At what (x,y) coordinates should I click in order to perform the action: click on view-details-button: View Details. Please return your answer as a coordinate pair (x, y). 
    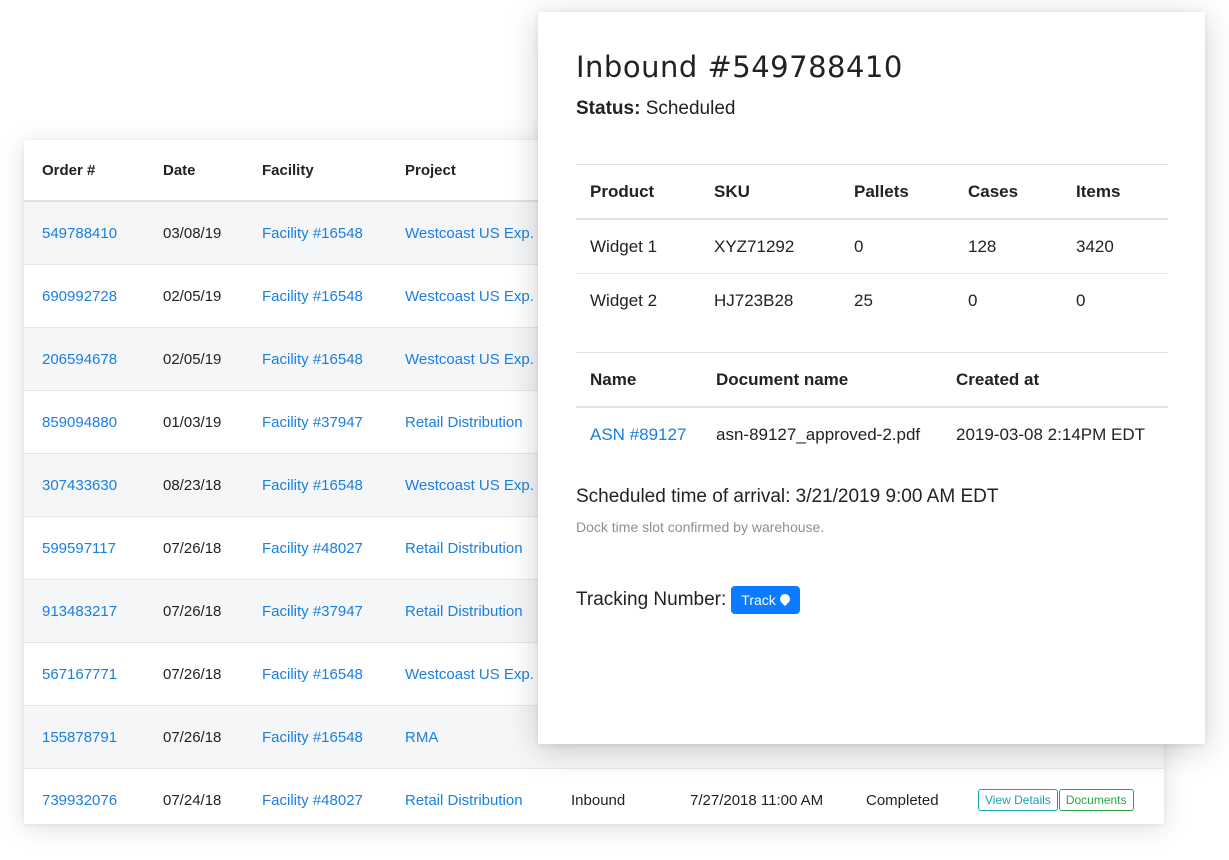
    Looking at the image, I should click on (1018, 800).